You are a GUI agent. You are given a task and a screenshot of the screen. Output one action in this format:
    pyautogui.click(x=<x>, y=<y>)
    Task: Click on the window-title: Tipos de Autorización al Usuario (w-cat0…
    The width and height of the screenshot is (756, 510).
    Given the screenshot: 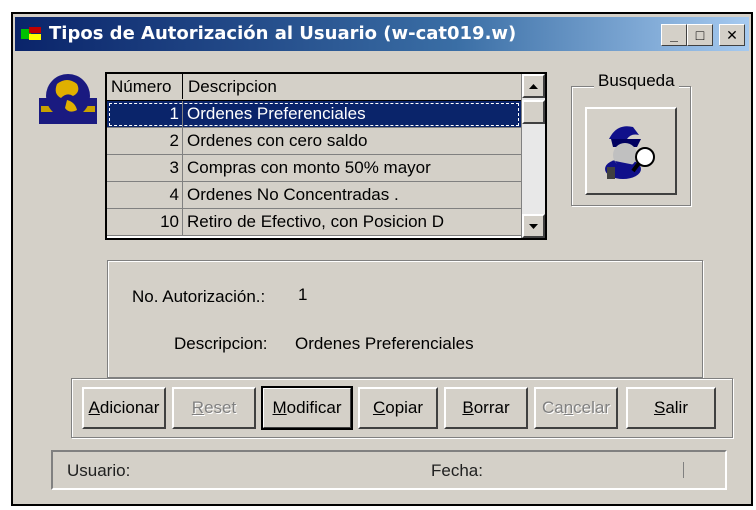 What is the action you would take?
    pyautogui.click(x=283, y=33)
    